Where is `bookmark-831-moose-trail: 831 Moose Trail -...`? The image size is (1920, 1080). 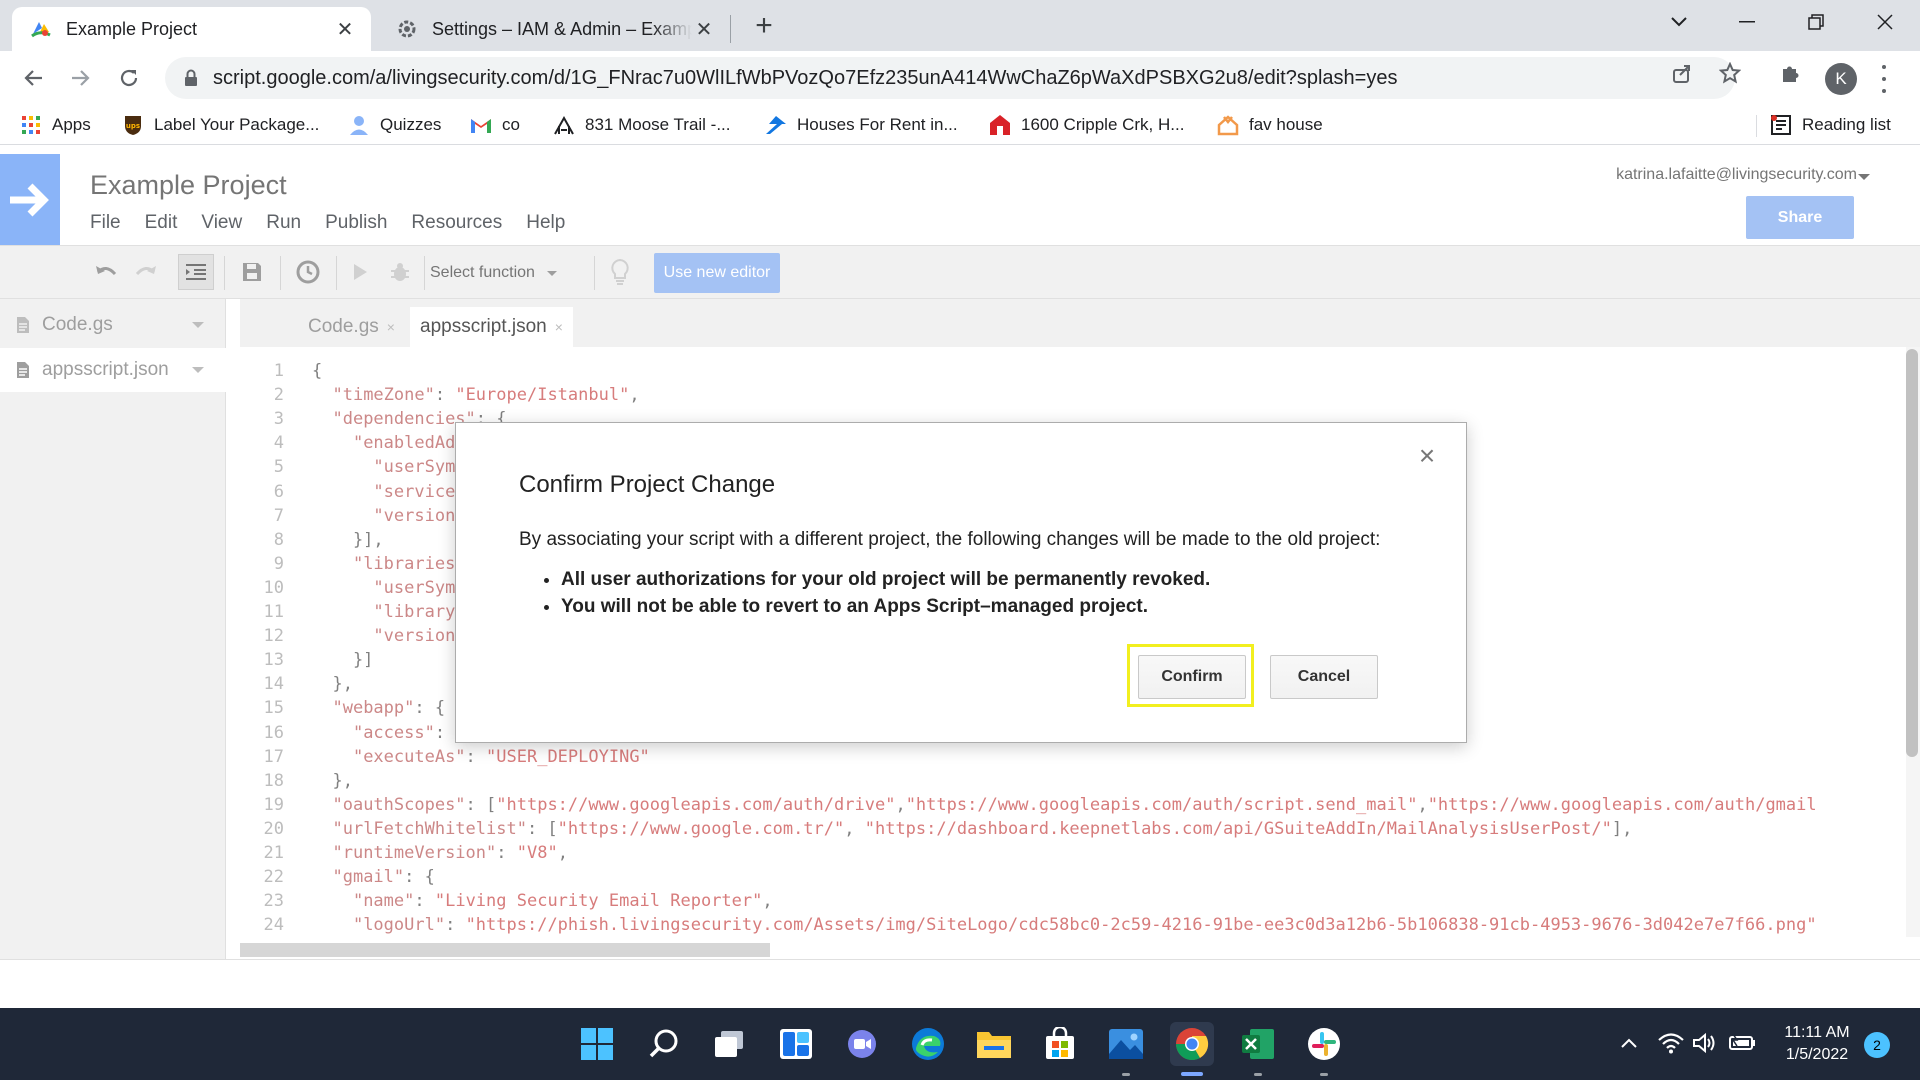
bookmark-831-moose-trail: 831 Moose Trail -... is located at coordinates (642, 125).